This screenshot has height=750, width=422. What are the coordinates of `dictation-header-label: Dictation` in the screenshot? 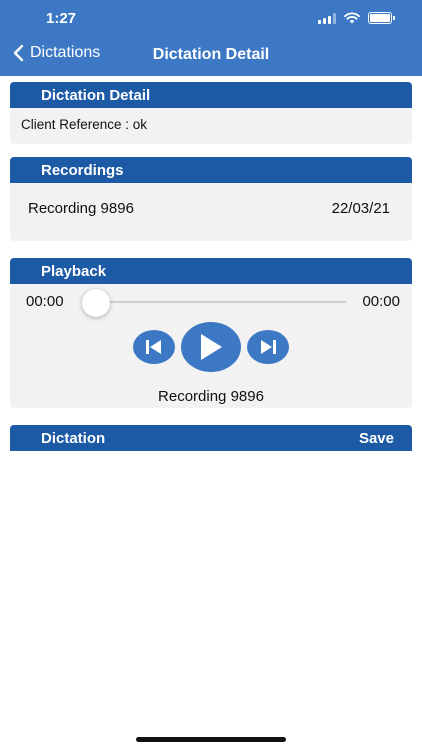 It's located at (73, 438).